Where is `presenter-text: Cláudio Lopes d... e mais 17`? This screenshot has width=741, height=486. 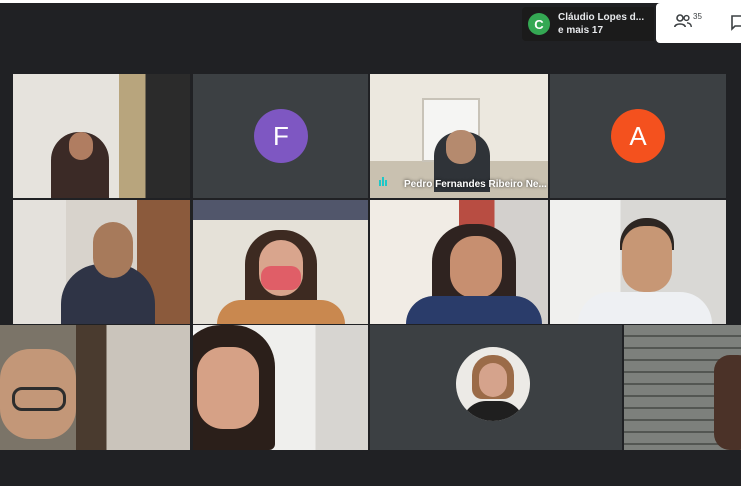
presenter-text: Cláudio Lopes d... e mais 17 is located at coordinates (601, 24).